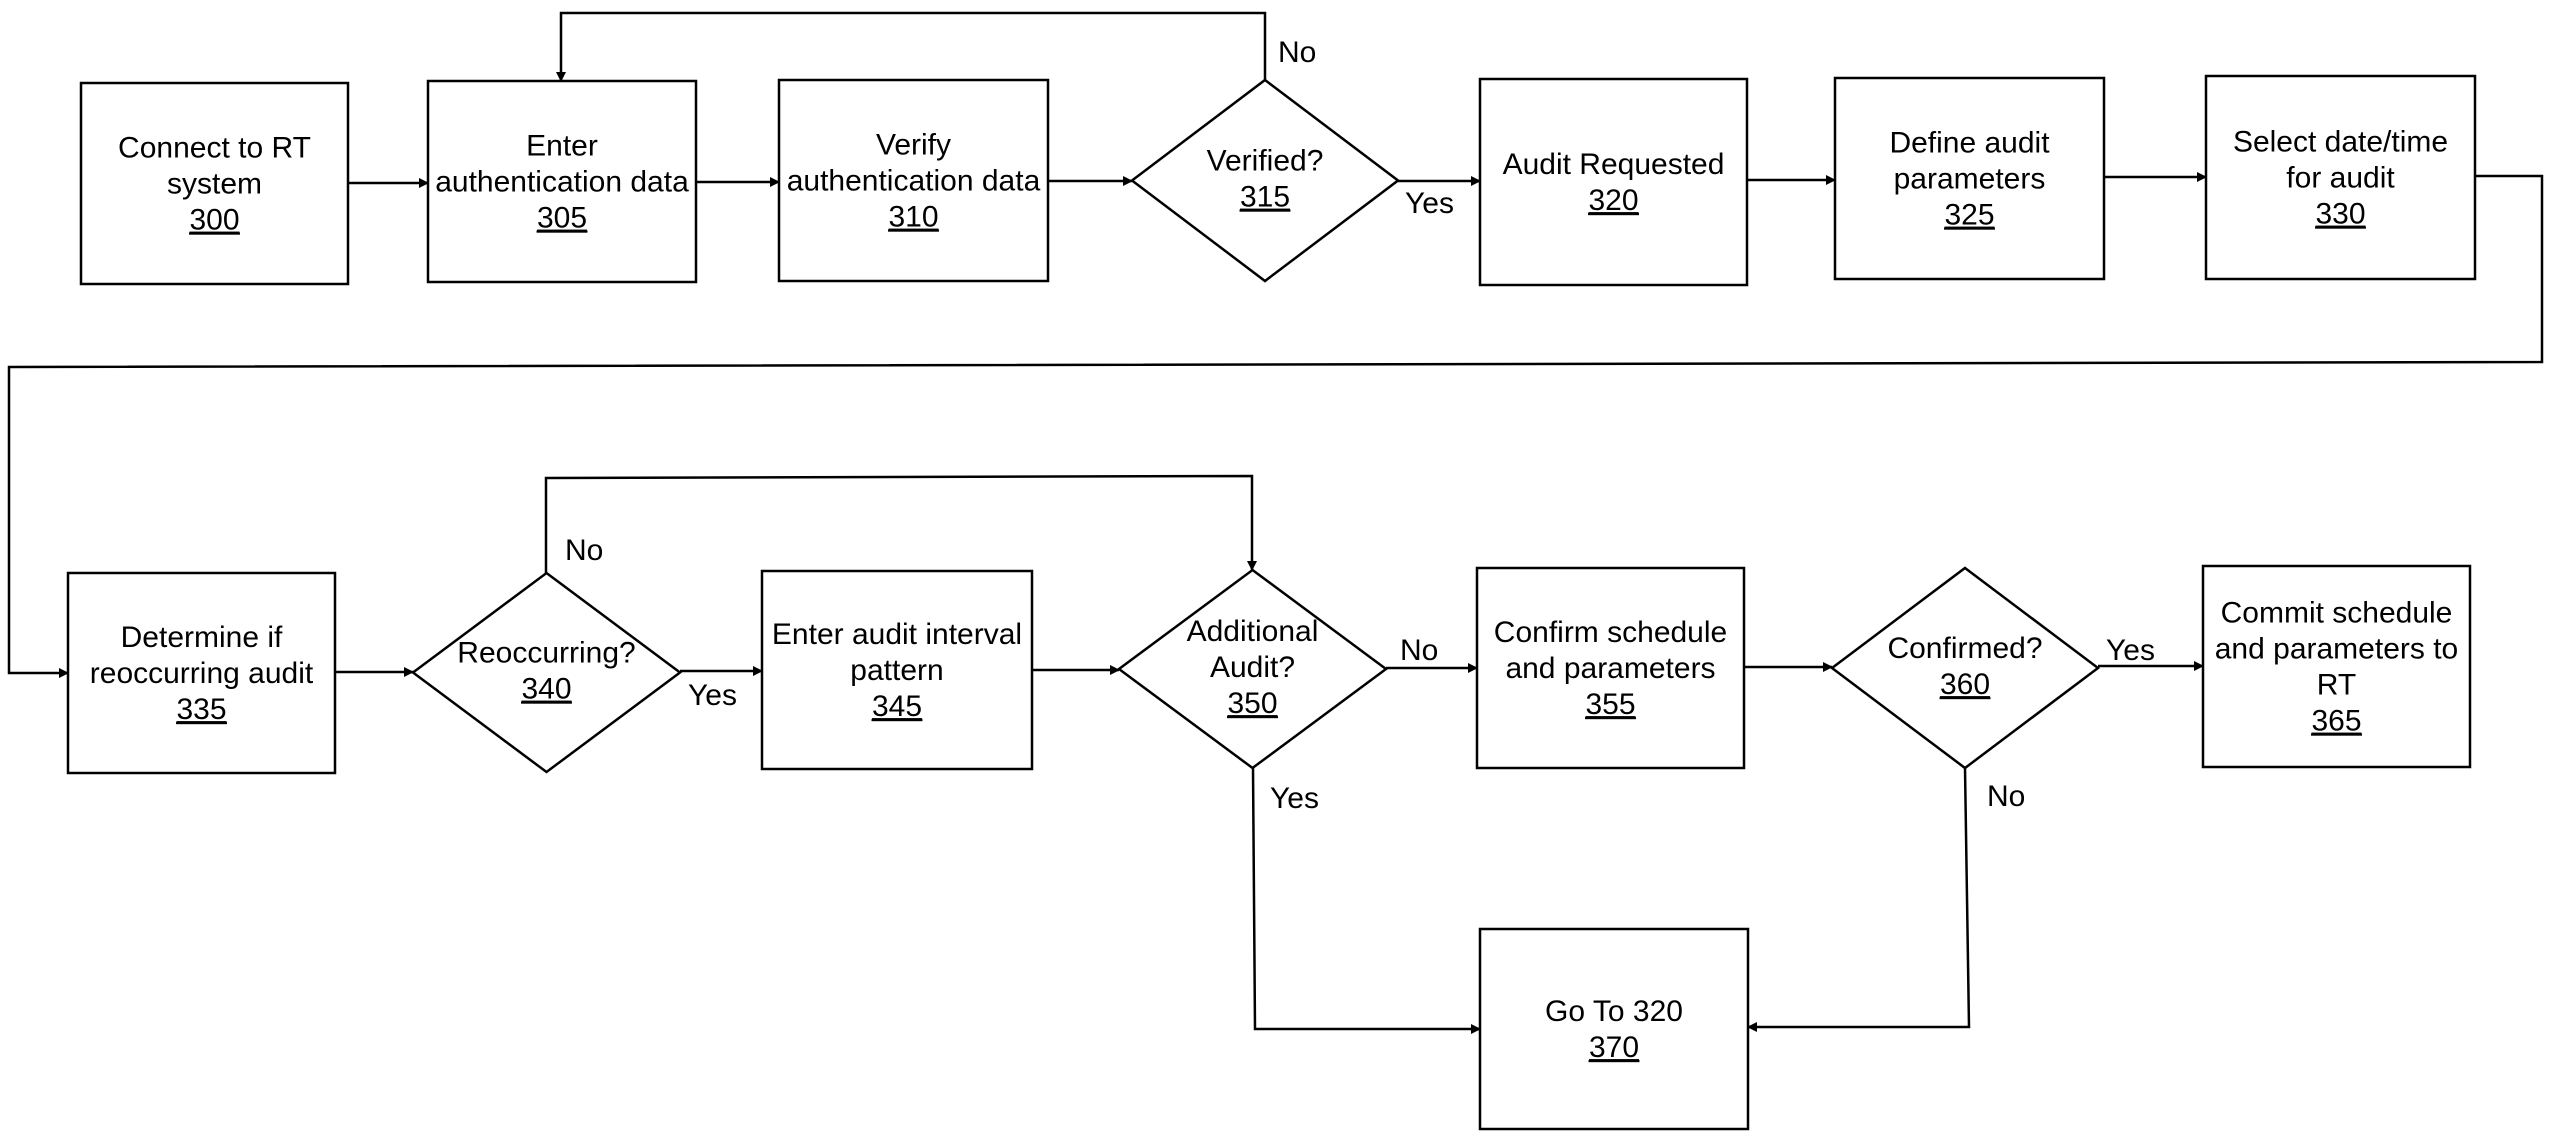  I want to click on node-label-line: Additional, so click(1253, 631).